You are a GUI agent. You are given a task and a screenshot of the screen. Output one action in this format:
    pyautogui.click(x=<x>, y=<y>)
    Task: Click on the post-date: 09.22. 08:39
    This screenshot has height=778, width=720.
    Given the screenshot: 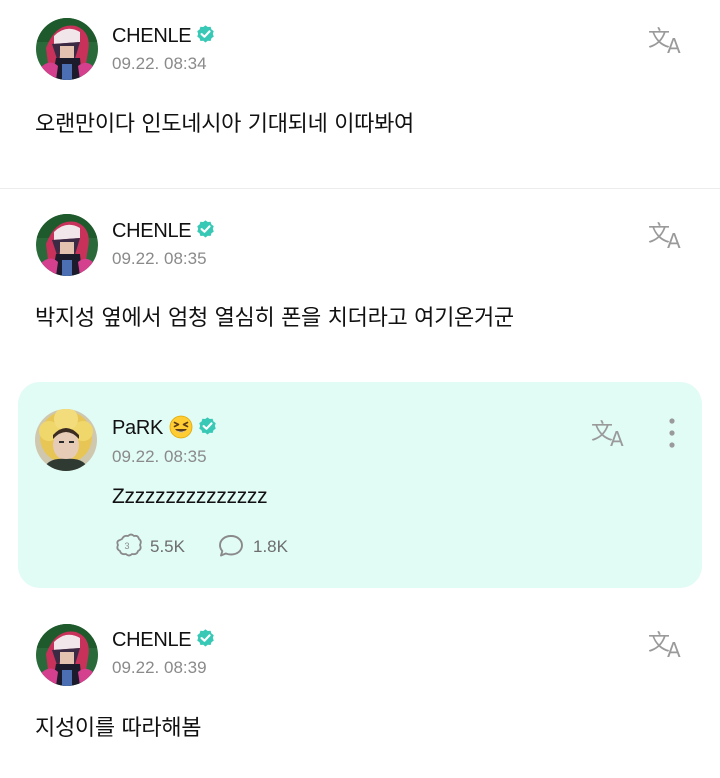 What is the action you would take?
    pyautogui.click(x=159, y=667)
    